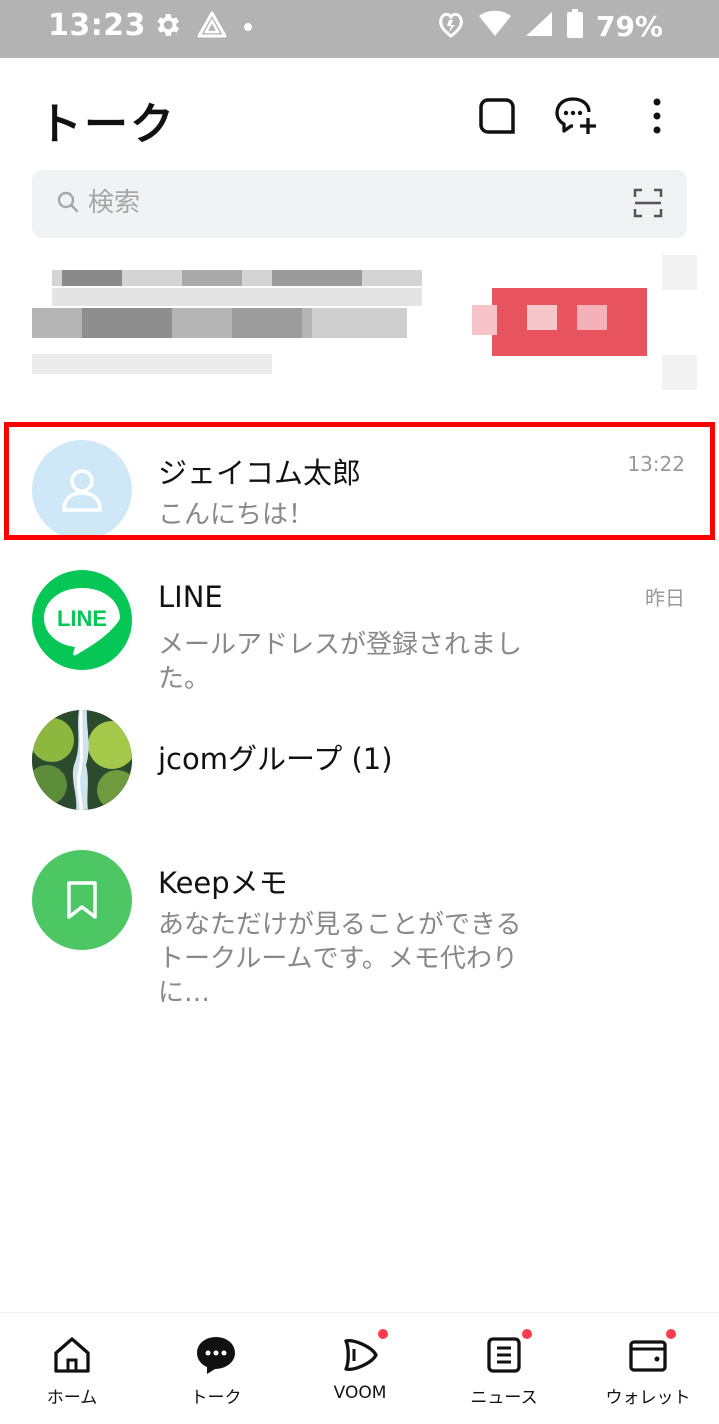  Describe the element at coordinates (575, 26) in the screenshot. I see `battery-icon` at that location.